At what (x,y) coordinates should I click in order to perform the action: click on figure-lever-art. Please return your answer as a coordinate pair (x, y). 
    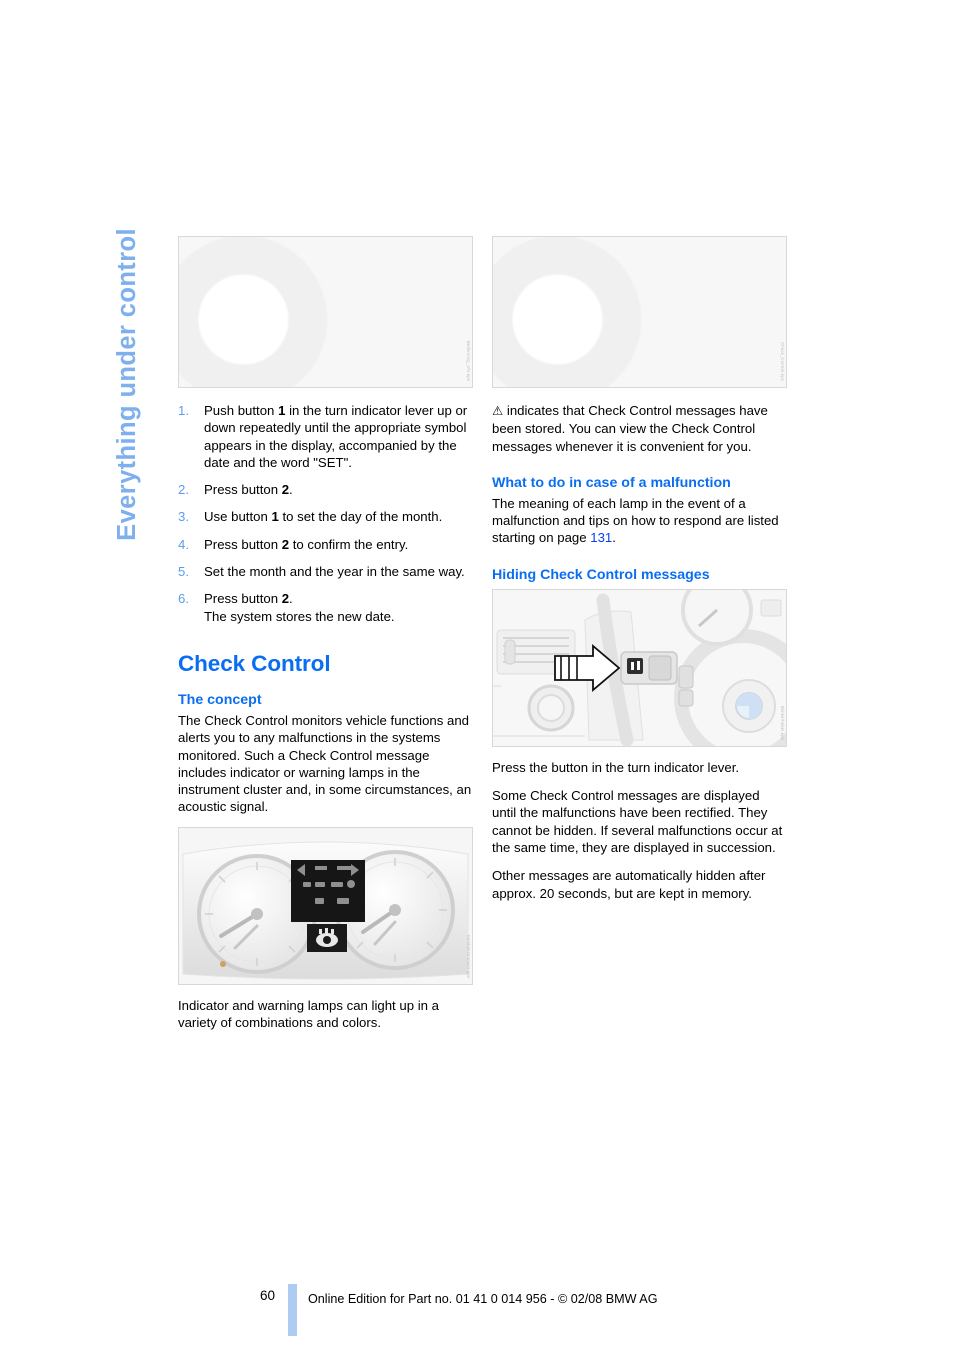
    Looking at the image, I should click on (639, 667).